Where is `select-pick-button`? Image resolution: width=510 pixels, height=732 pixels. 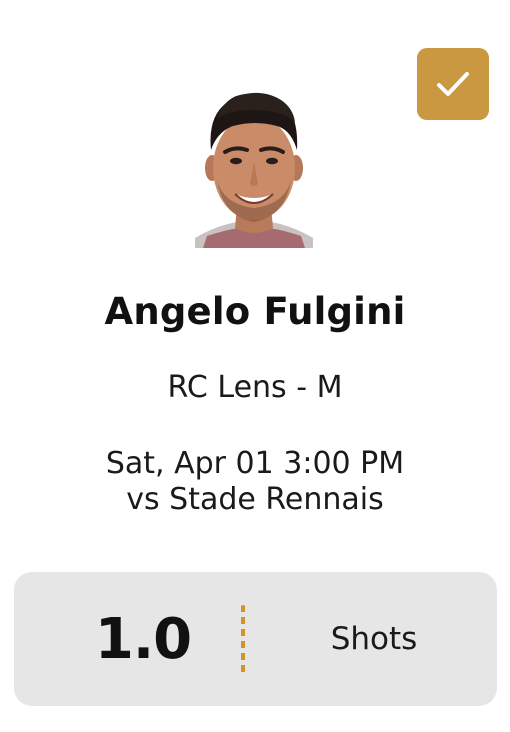 select-pick-button is located at coordinates (453, 84).